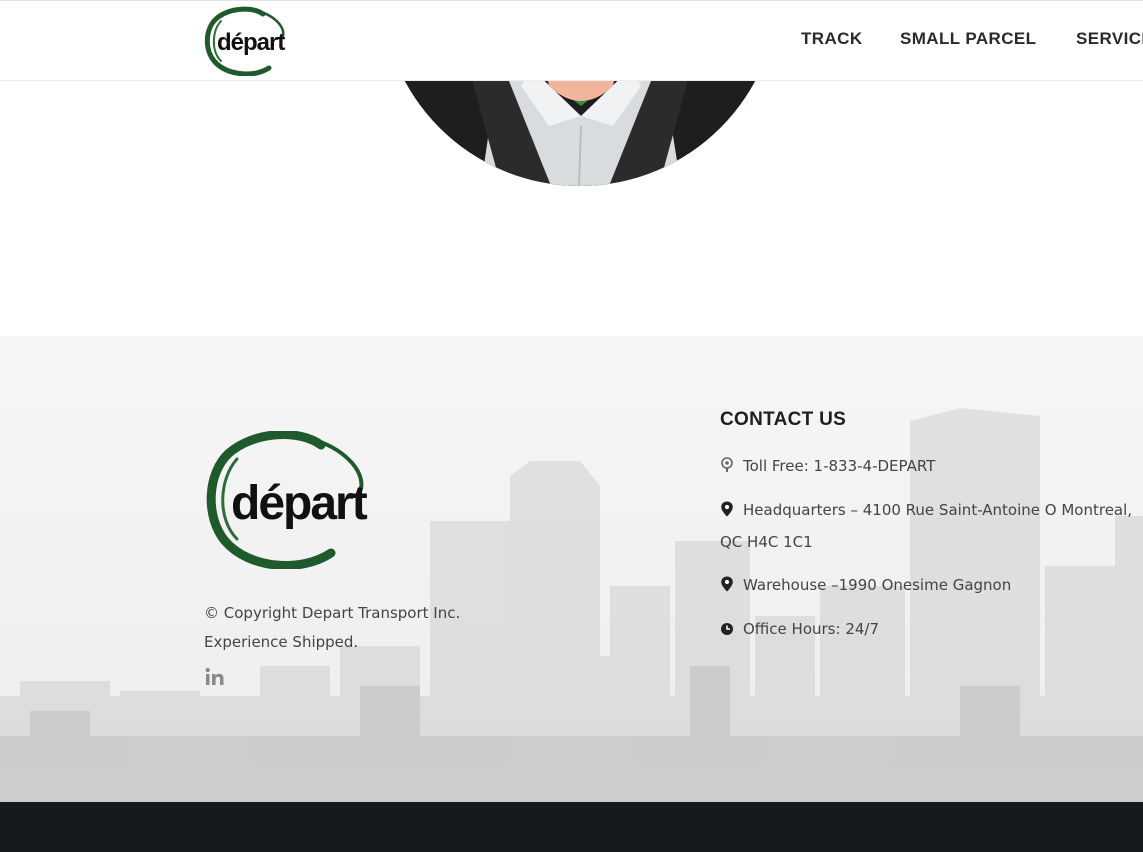  I want to click on contact-office-hours: Office Hours: 24/7, so click(799, 629).